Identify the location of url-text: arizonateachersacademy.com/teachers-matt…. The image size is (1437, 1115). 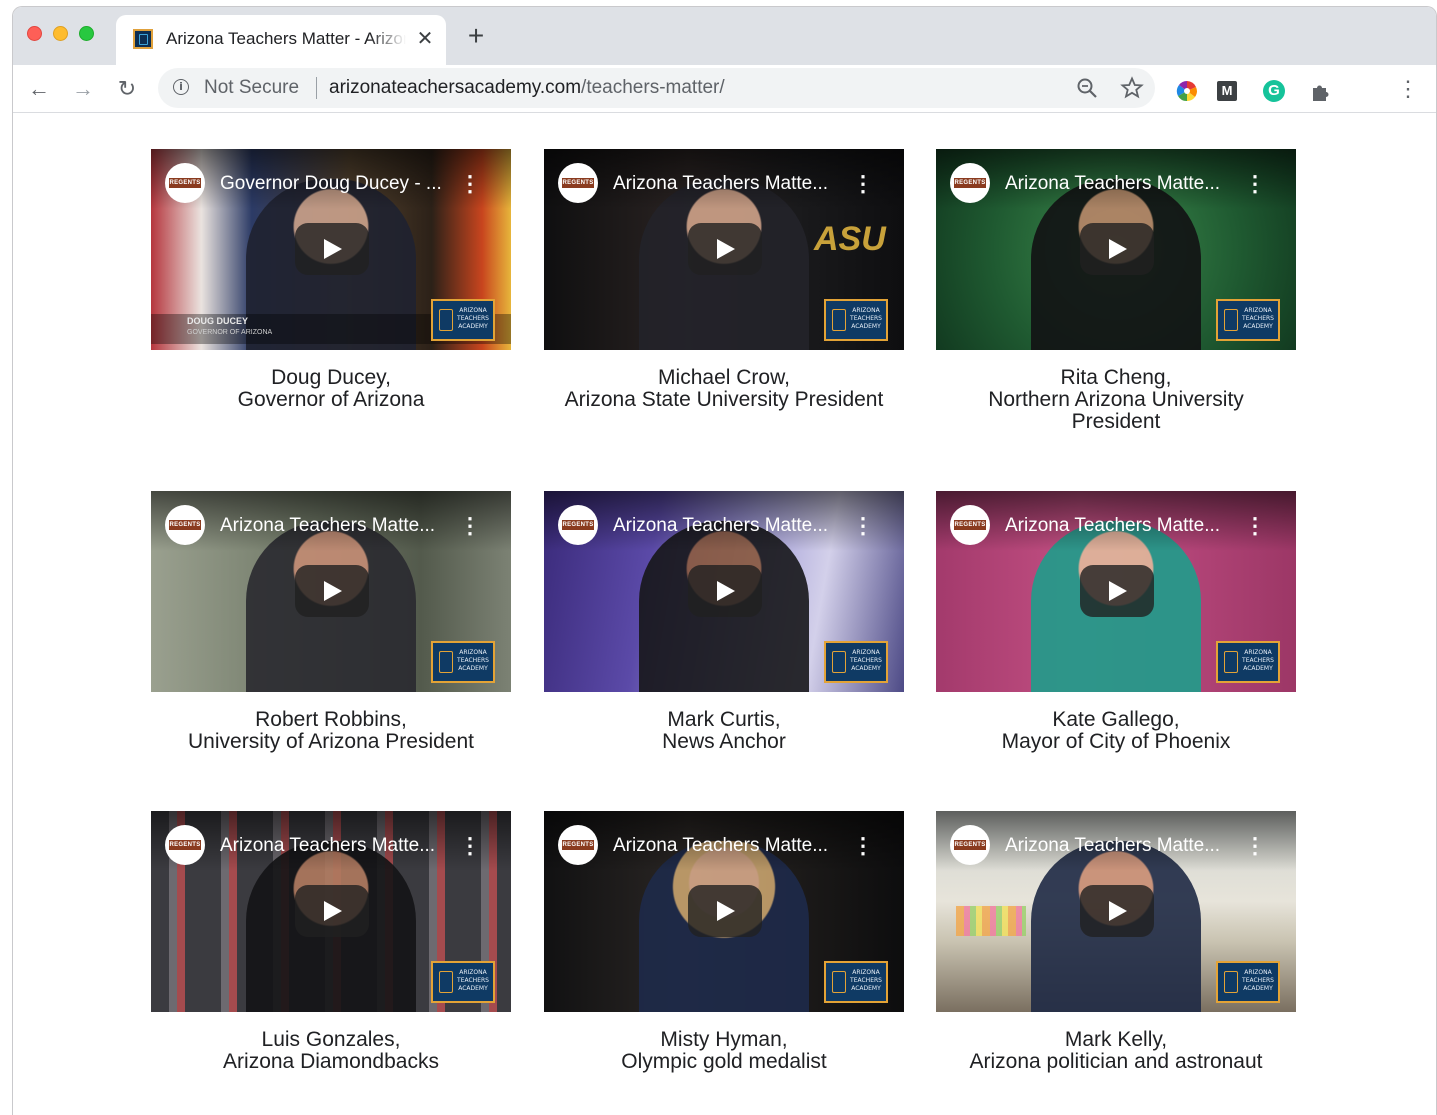
(527, 88).